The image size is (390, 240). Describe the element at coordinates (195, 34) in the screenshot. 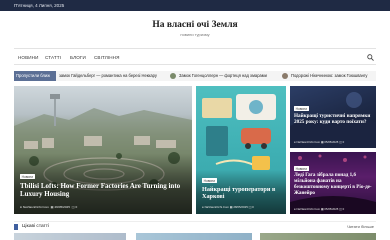

I see `site-tagline: новини туризму` at that location.